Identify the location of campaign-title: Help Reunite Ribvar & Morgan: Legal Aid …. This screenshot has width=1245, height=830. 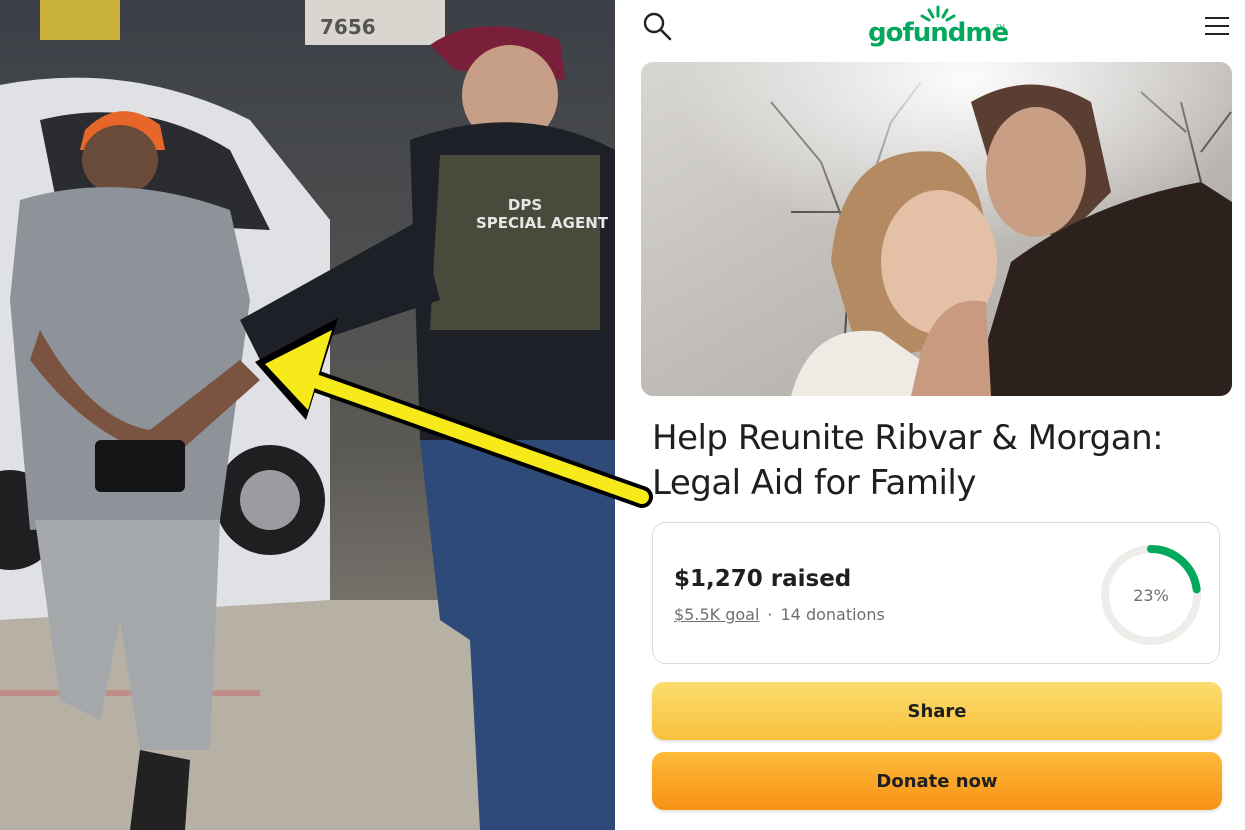
(908, 460).